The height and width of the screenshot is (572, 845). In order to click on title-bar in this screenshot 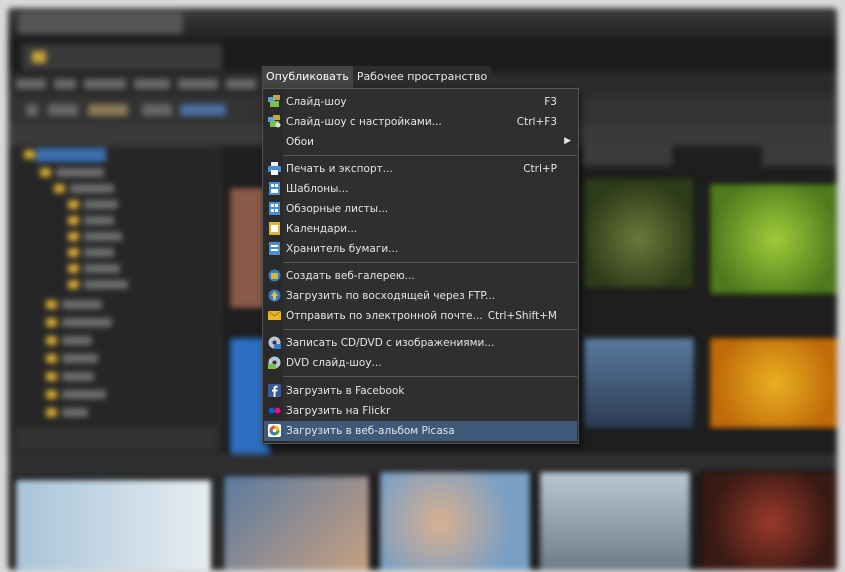, I will do `click(422, 23)`.